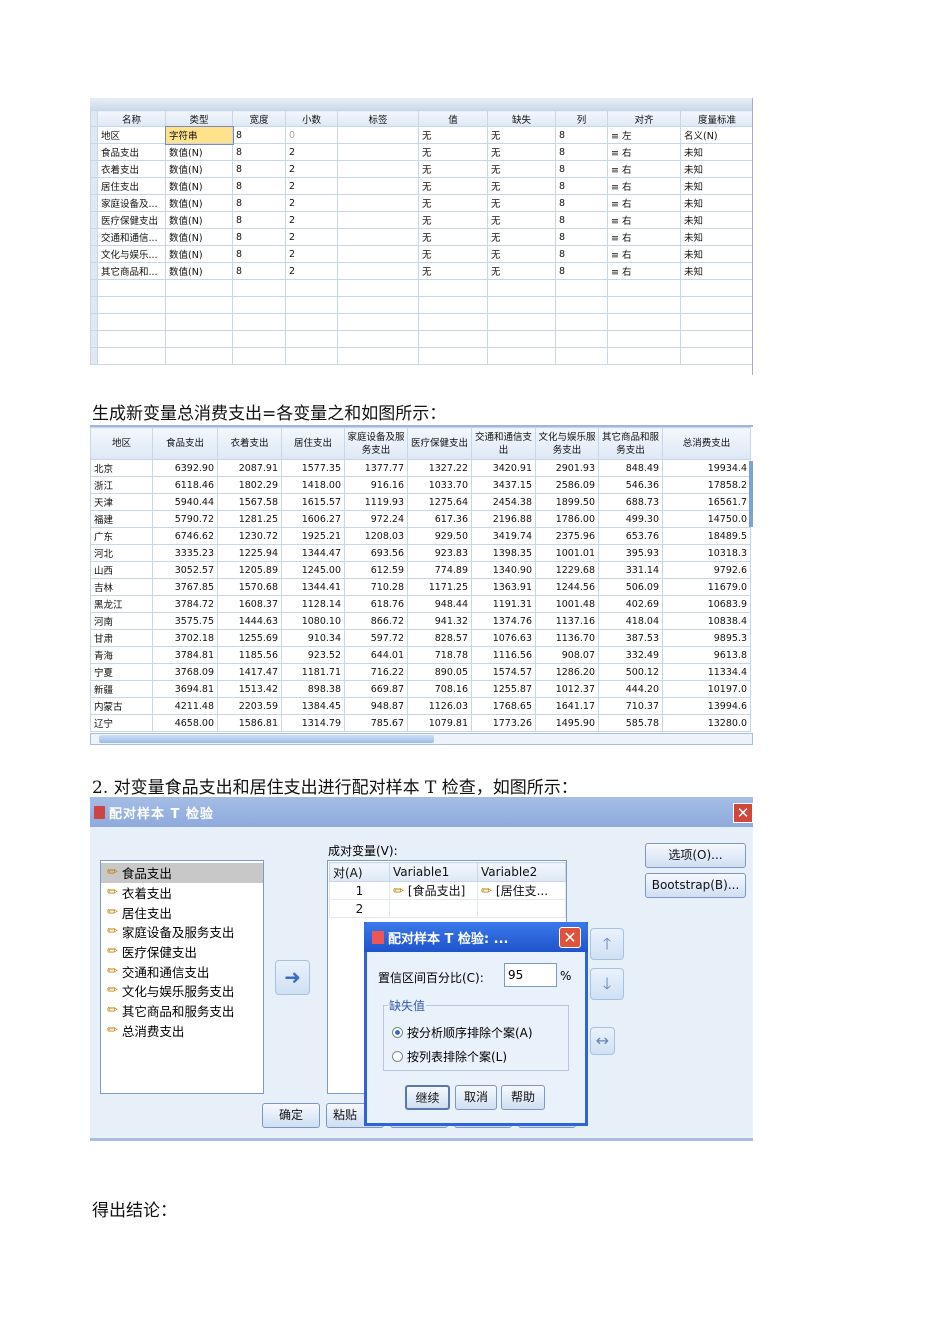 Image resolution: width=950 pixels, height=1344 pixels. Describe the element at coordinates (644, 135) in the screenshot. I see `table-cell: ≡ 左` at that location.